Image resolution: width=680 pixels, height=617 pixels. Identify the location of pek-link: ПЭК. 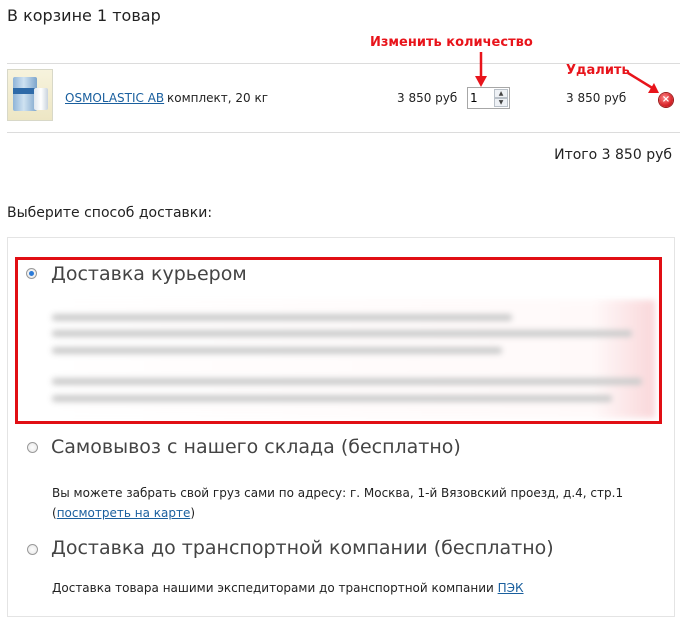
(511, 588).